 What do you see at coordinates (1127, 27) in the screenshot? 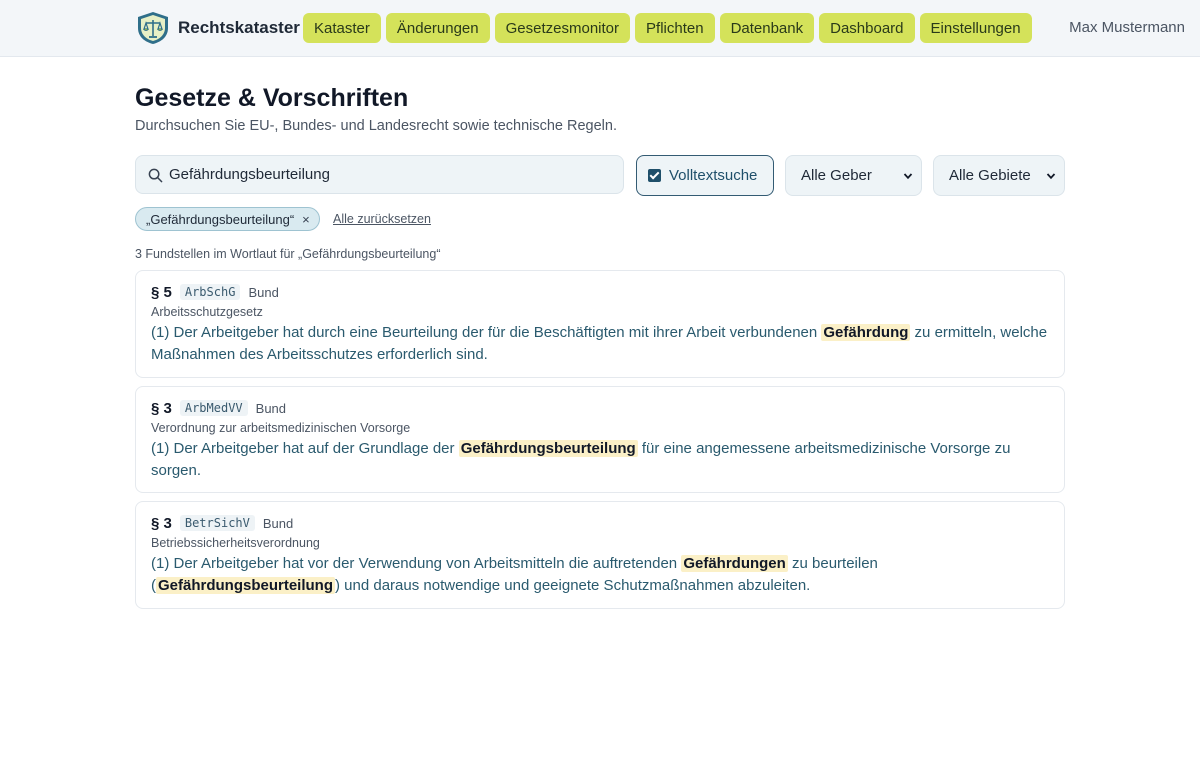
I see `user-name: Max Mustermann` at bounding box center [1127, 27].